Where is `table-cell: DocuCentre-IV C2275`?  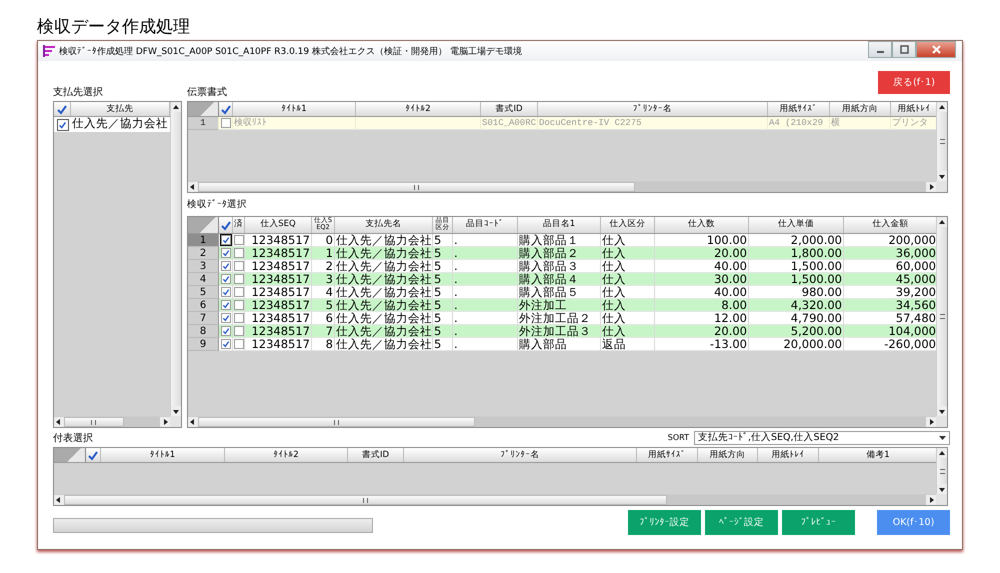
table-cell: DocuCentre-IV C2275 is located at coordinates (653, 123).